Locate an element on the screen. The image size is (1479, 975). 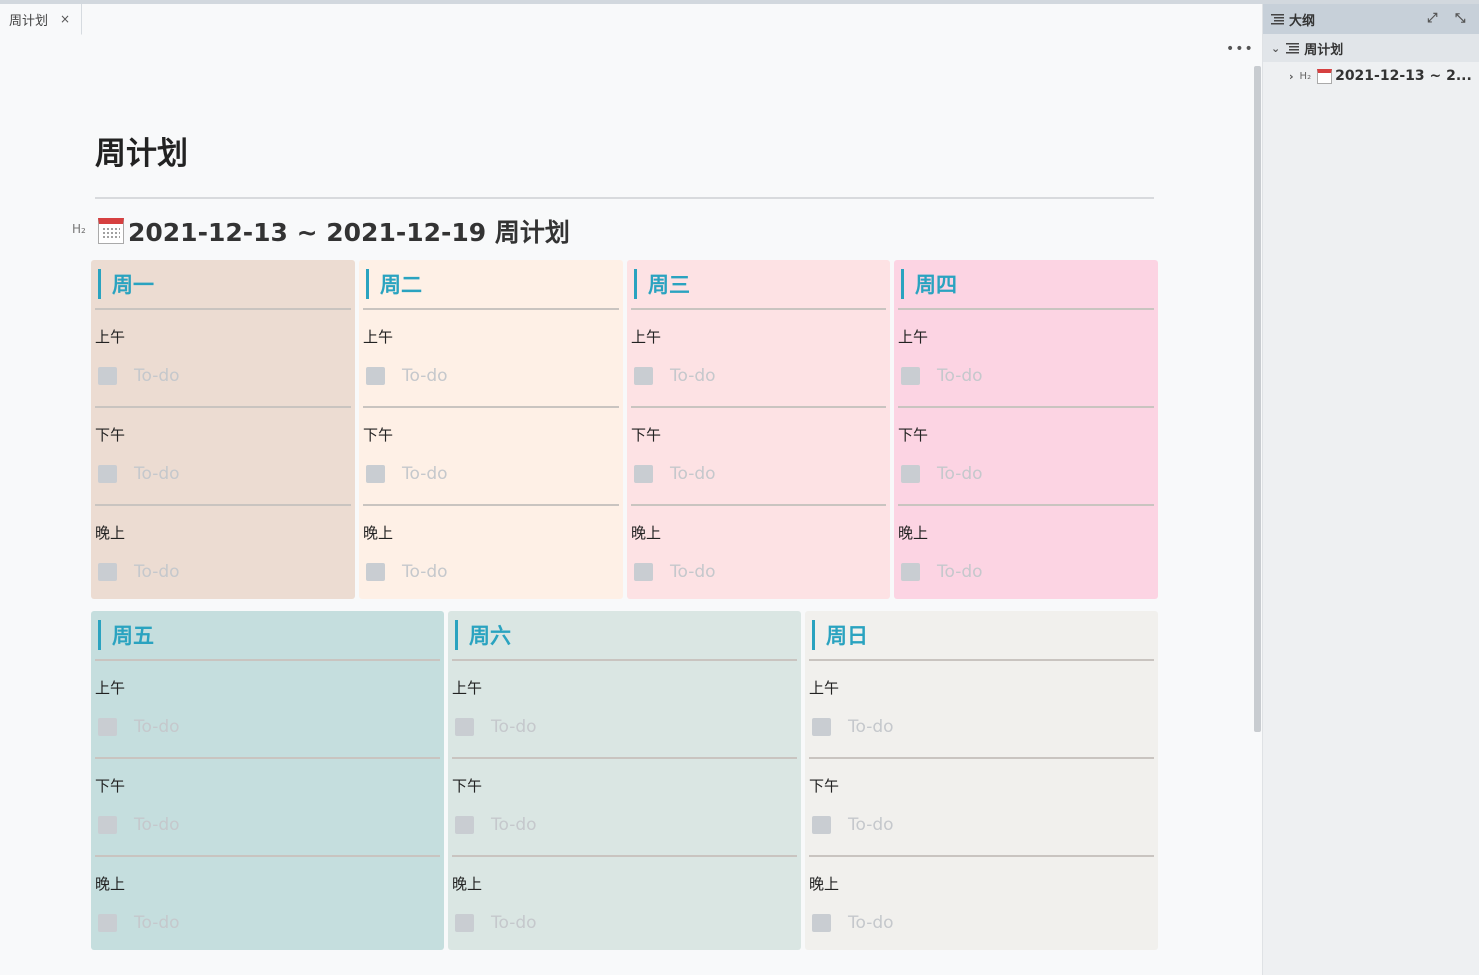
day-header: 周五 is located at coordinates (267, 636).